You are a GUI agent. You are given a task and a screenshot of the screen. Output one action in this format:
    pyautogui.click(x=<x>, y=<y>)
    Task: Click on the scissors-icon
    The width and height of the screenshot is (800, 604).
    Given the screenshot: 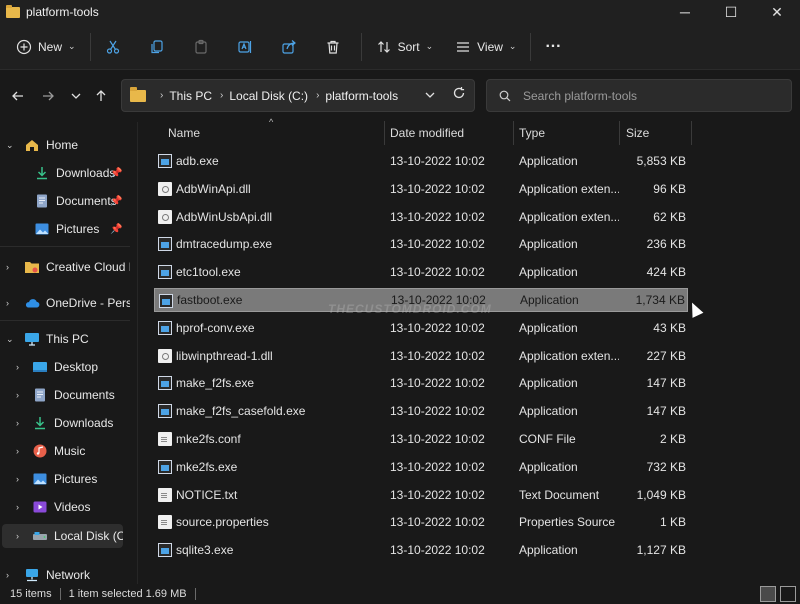 What is the action you would take?
    pyautogui.click(x=112, y=47)
    